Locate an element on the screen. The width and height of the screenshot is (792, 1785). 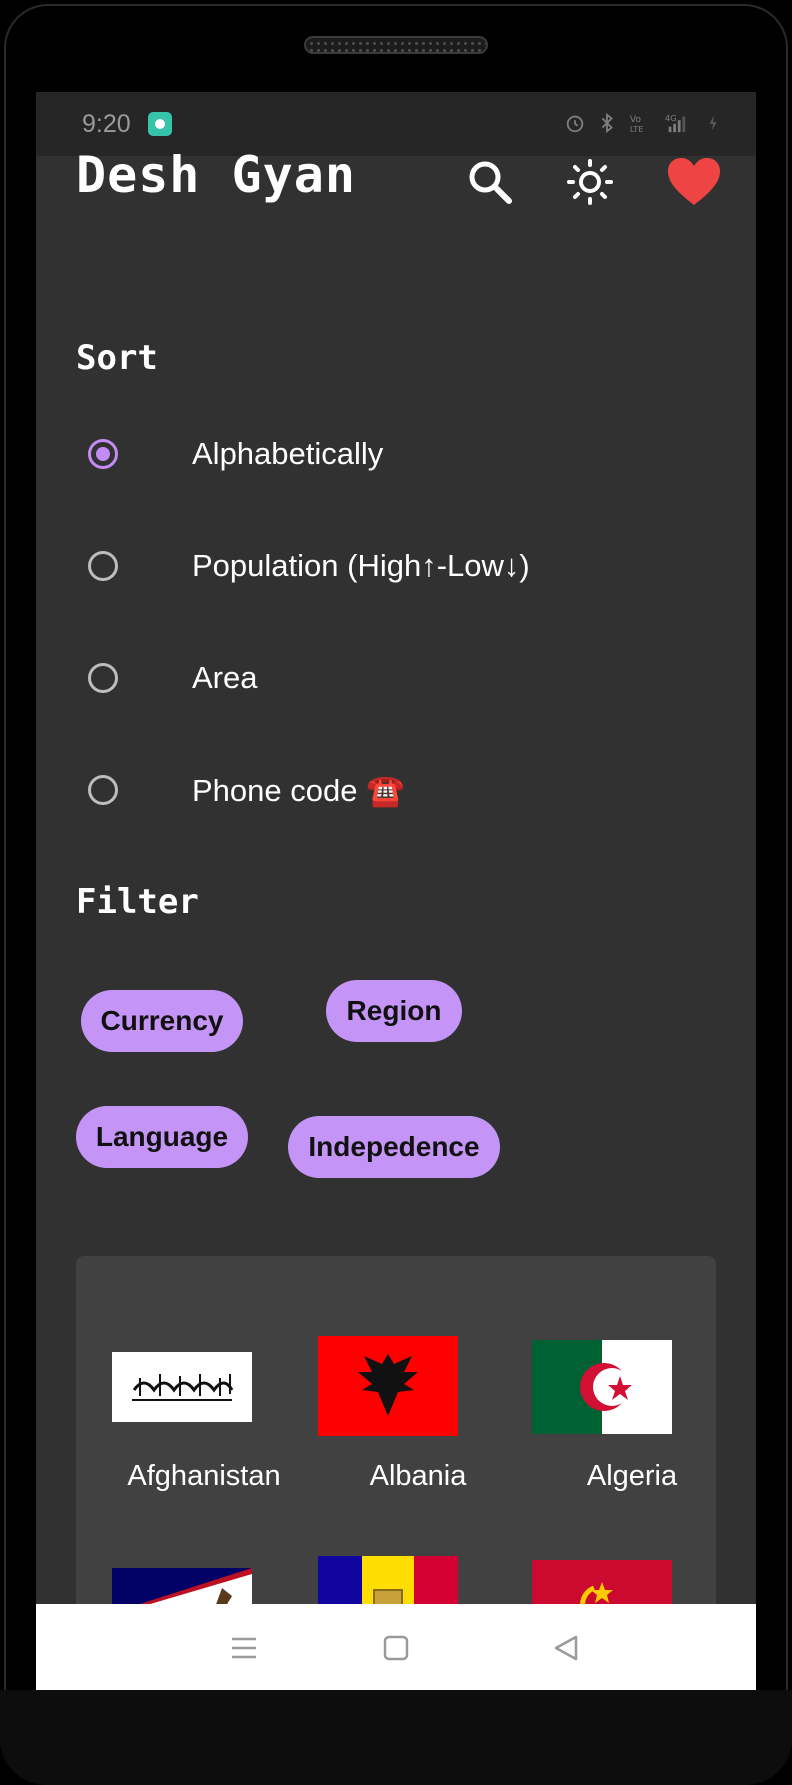
sort-option-area: Area is located at coordinates (398, 678).